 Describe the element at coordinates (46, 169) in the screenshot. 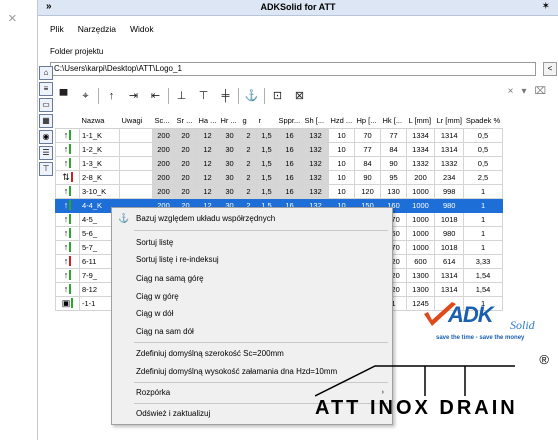

I see `structure-icon: ⊤` at that location.